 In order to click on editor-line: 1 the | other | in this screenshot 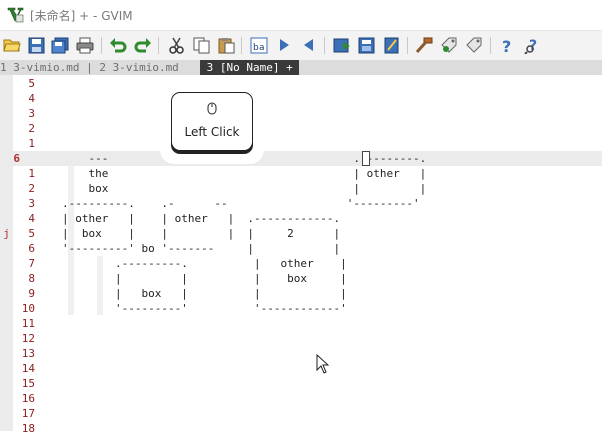, I will do `click(301, 173)`.